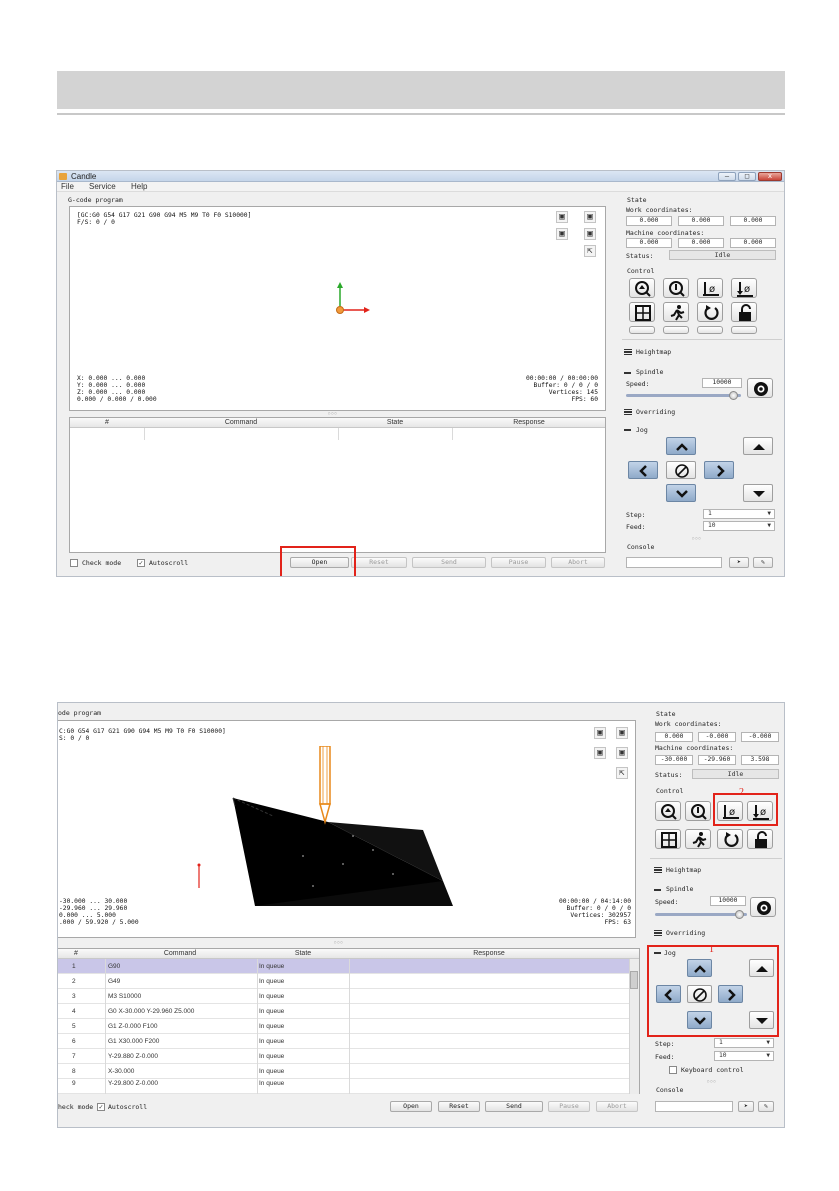 The height and width of the screenshot is (1191, 839). What do you see at coordinates (379, 562) in the screenshot?
I see `reset-button: Reset` at bounding box center [379, 562].